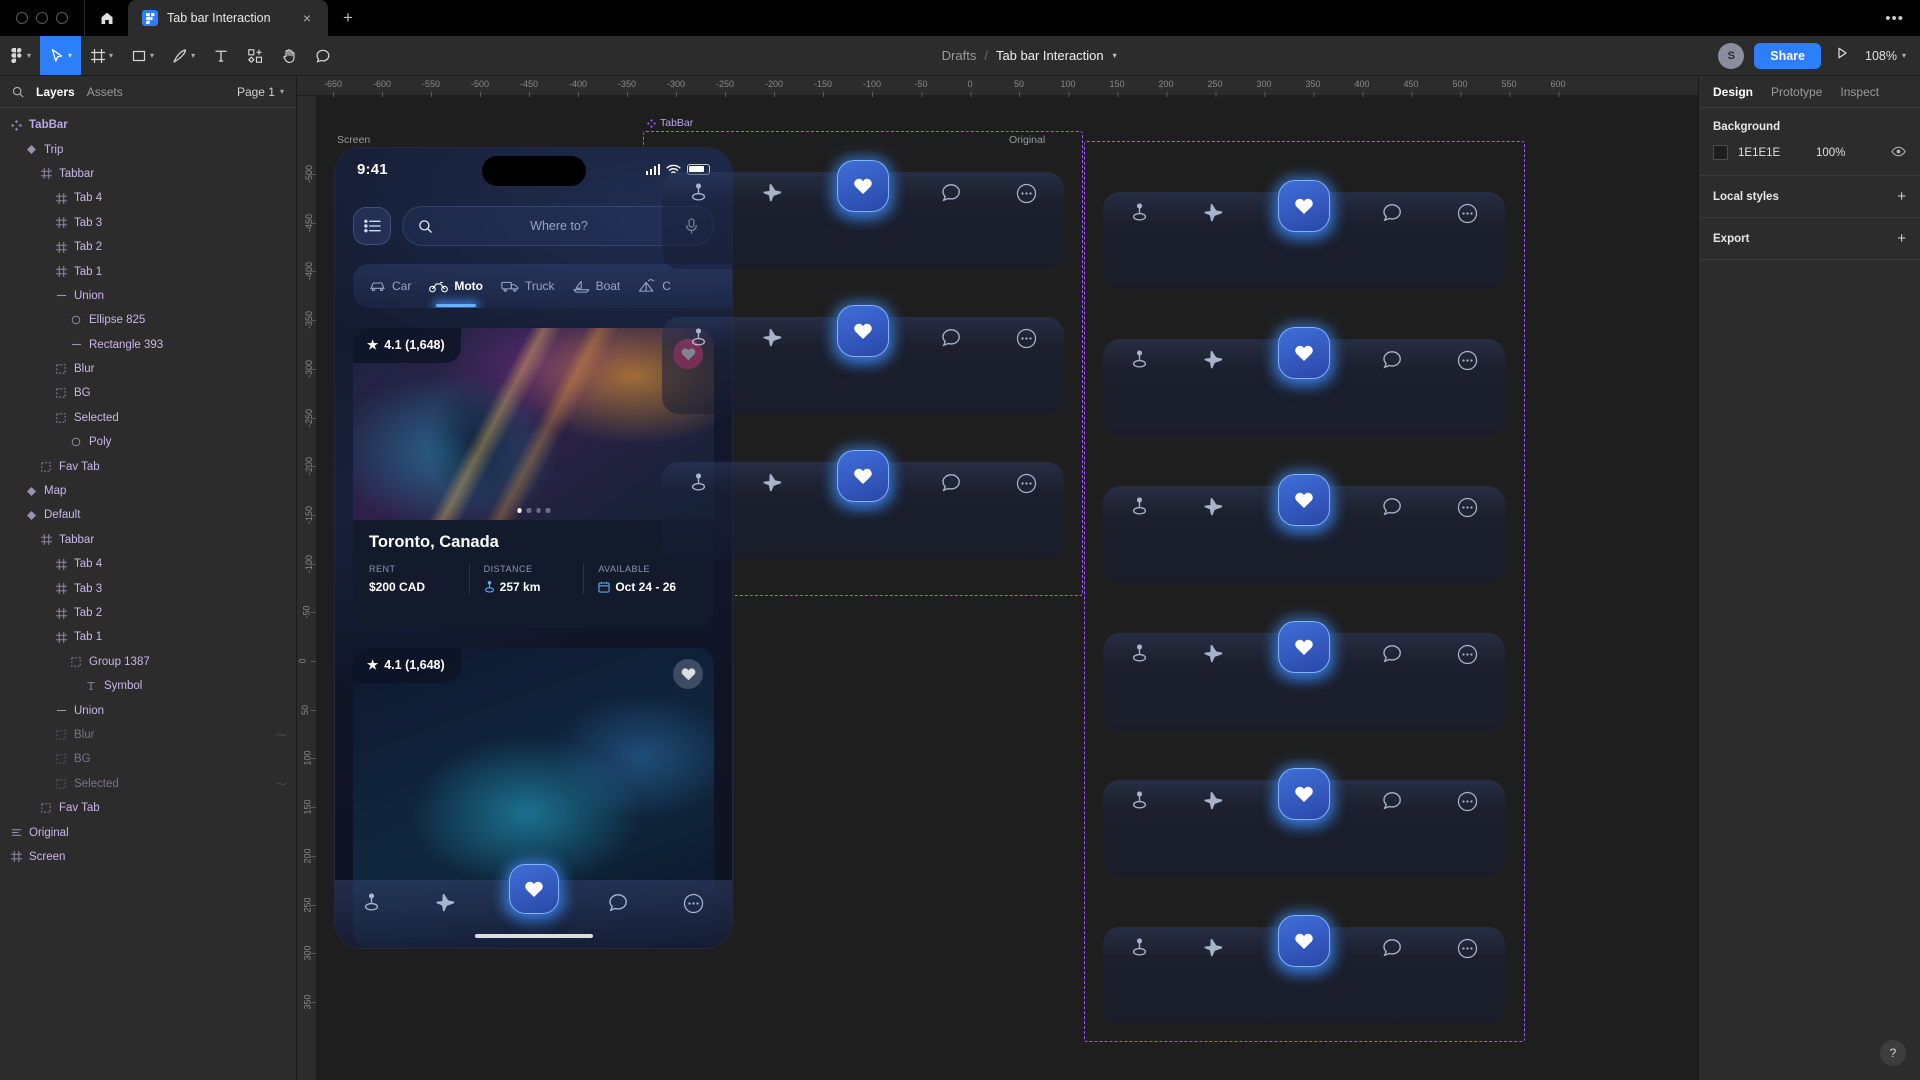 Image resolution: width=1920 pixels, height=1080 pixels. I want to click on pen-tool-button: ▾, so click(183, 55).